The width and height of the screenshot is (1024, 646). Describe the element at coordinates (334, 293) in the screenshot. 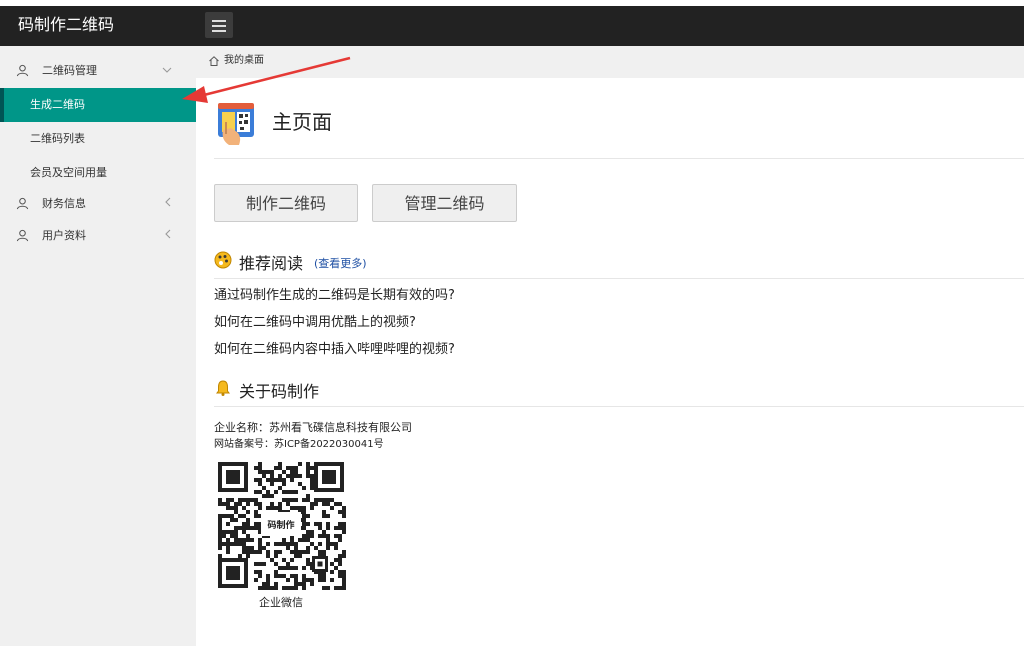

I see `article-link: 通过码制作生成的二维码是长期有效的吗?` at that location.